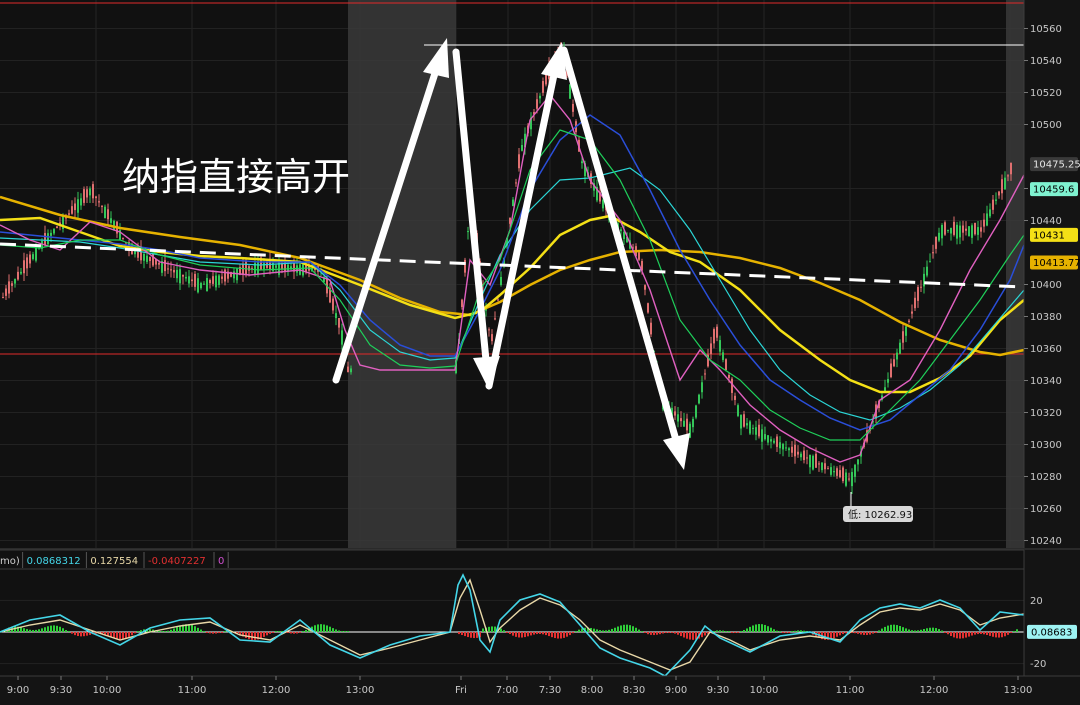  I want to click on indicator-tag-label: 0.08683, so click(1051, 632).